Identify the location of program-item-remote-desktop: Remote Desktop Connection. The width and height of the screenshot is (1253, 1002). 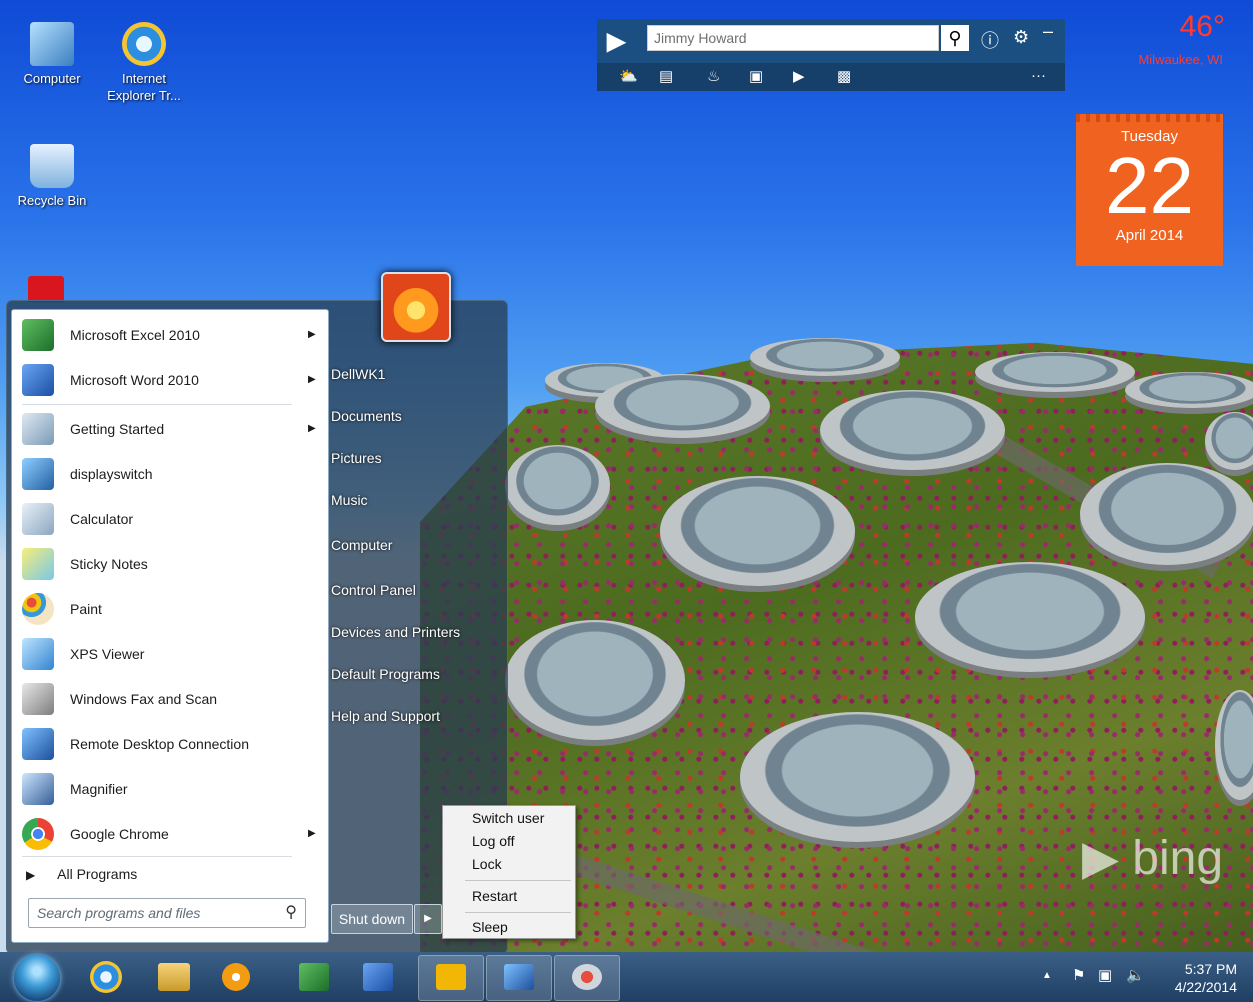
(168, 744).